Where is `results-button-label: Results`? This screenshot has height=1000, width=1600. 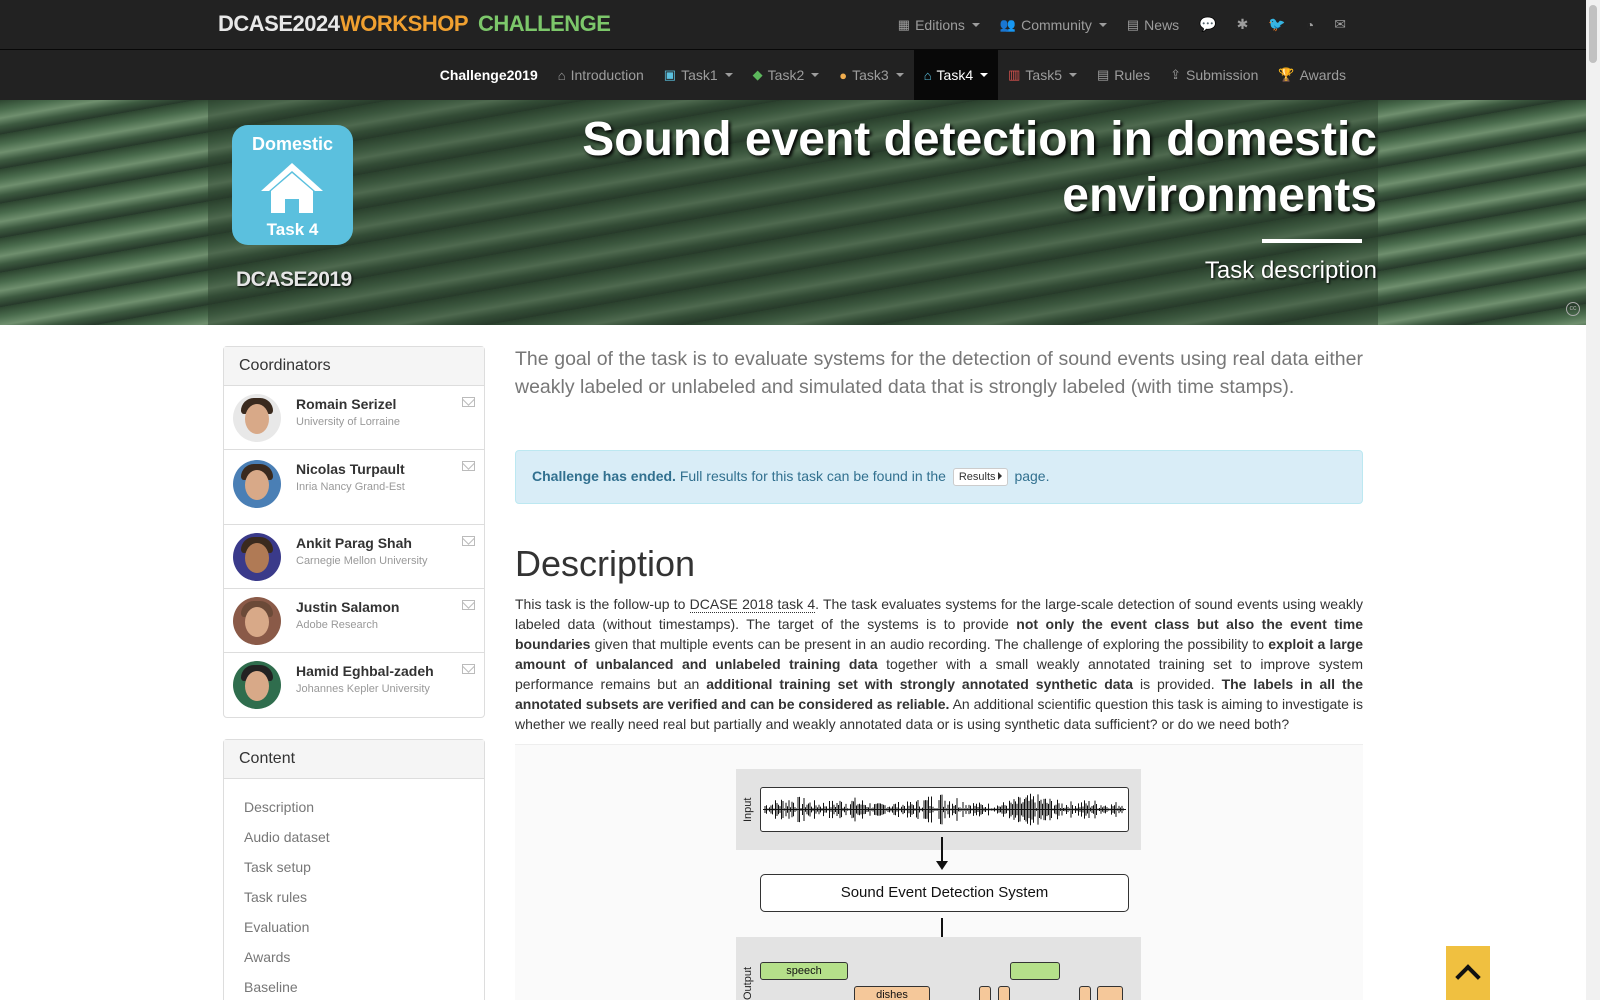 results-button-label: Results is located at coordinates (977, 477).